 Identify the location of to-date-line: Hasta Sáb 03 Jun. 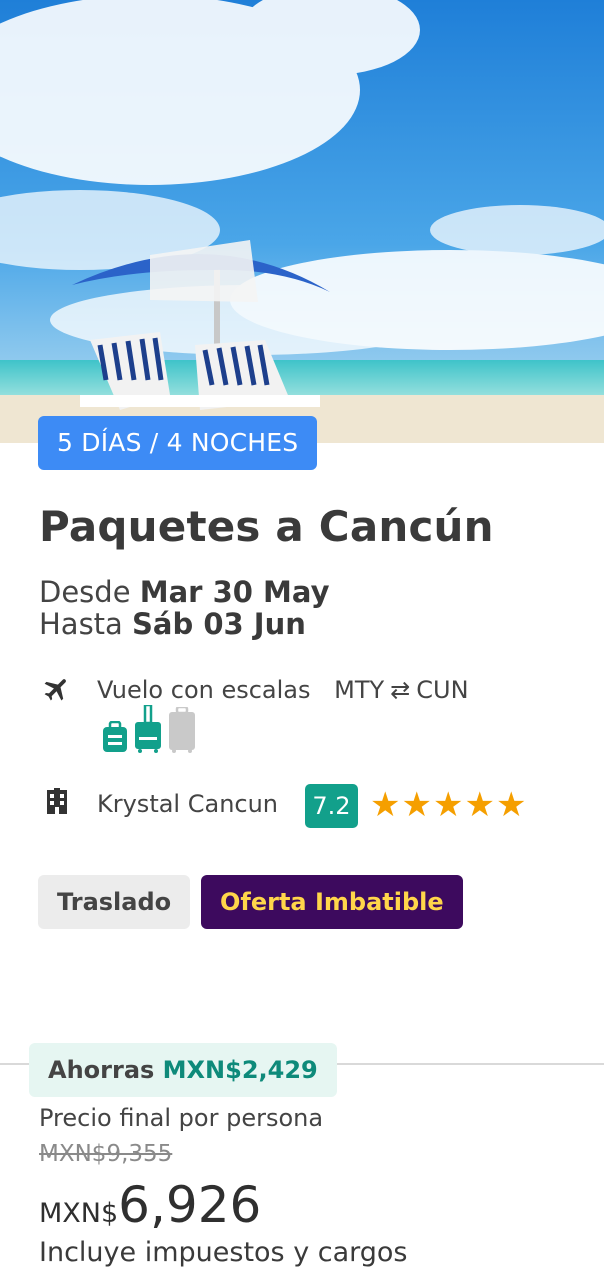
(184, 624).